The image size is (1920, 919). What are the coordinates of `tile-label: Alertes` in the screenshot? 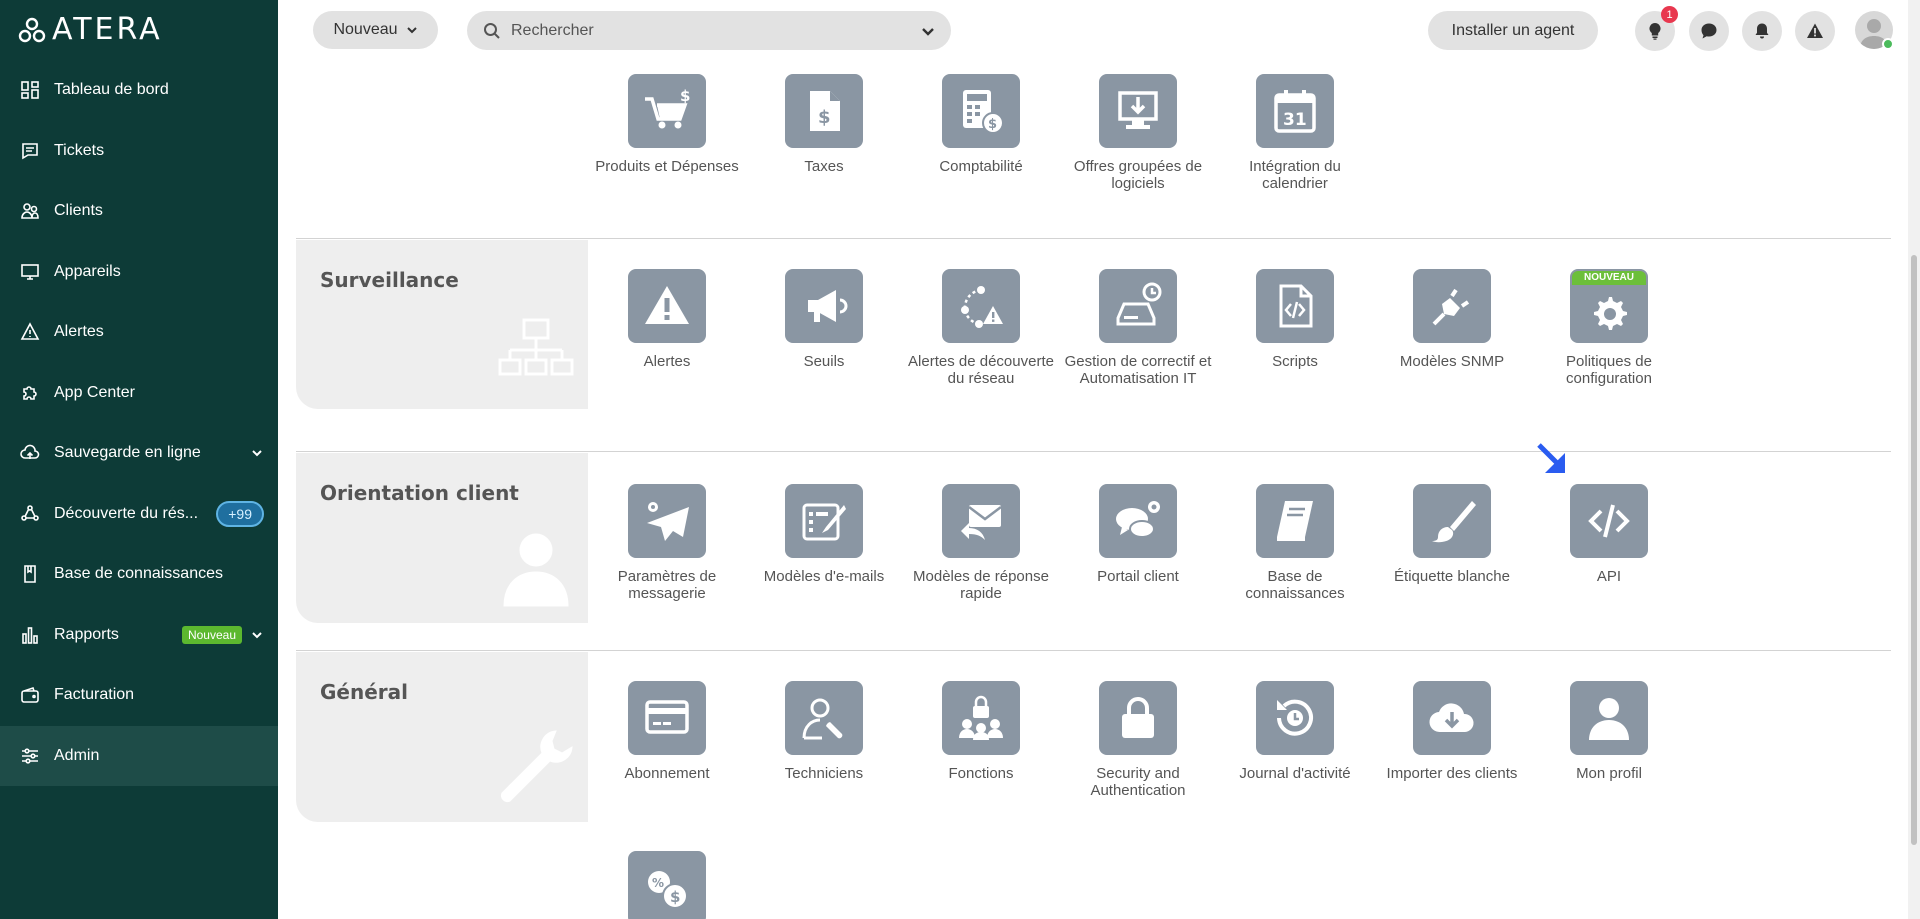 It's located at (667, 361).